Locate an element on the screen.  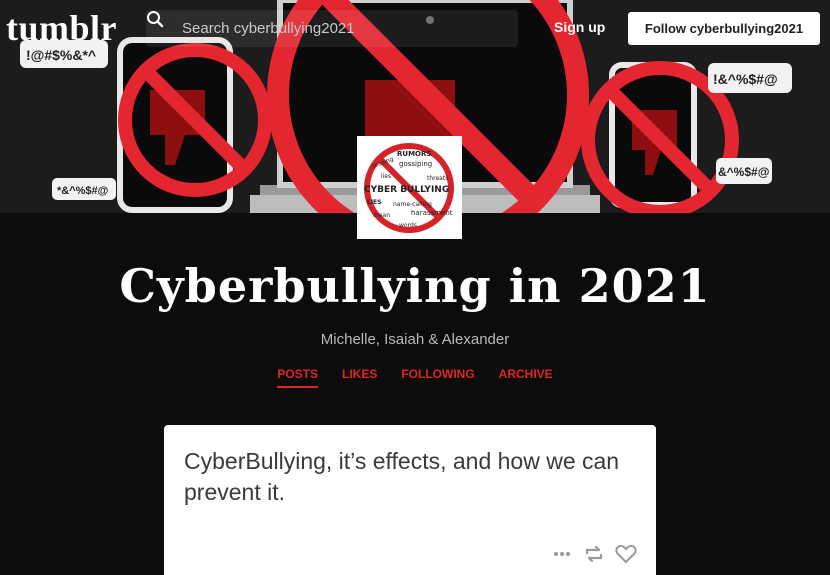
avatar-word: LIES is located at coordinates (374, 202).